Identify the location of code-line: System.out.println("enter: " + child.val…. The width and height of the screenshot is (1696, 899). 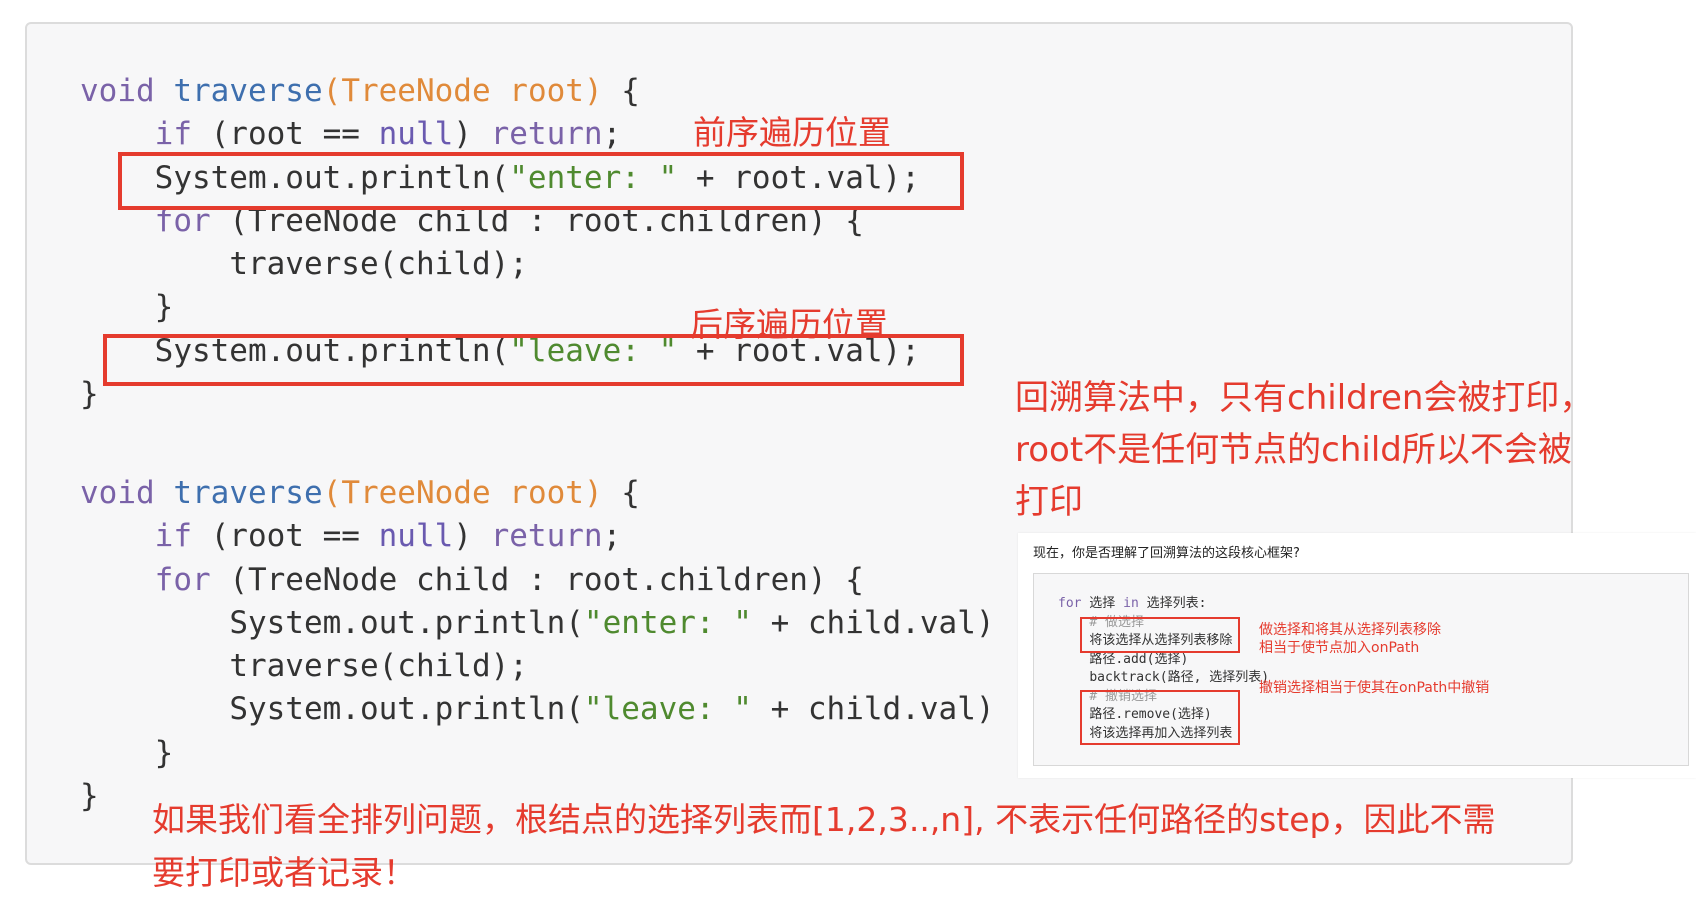
(537, 623).